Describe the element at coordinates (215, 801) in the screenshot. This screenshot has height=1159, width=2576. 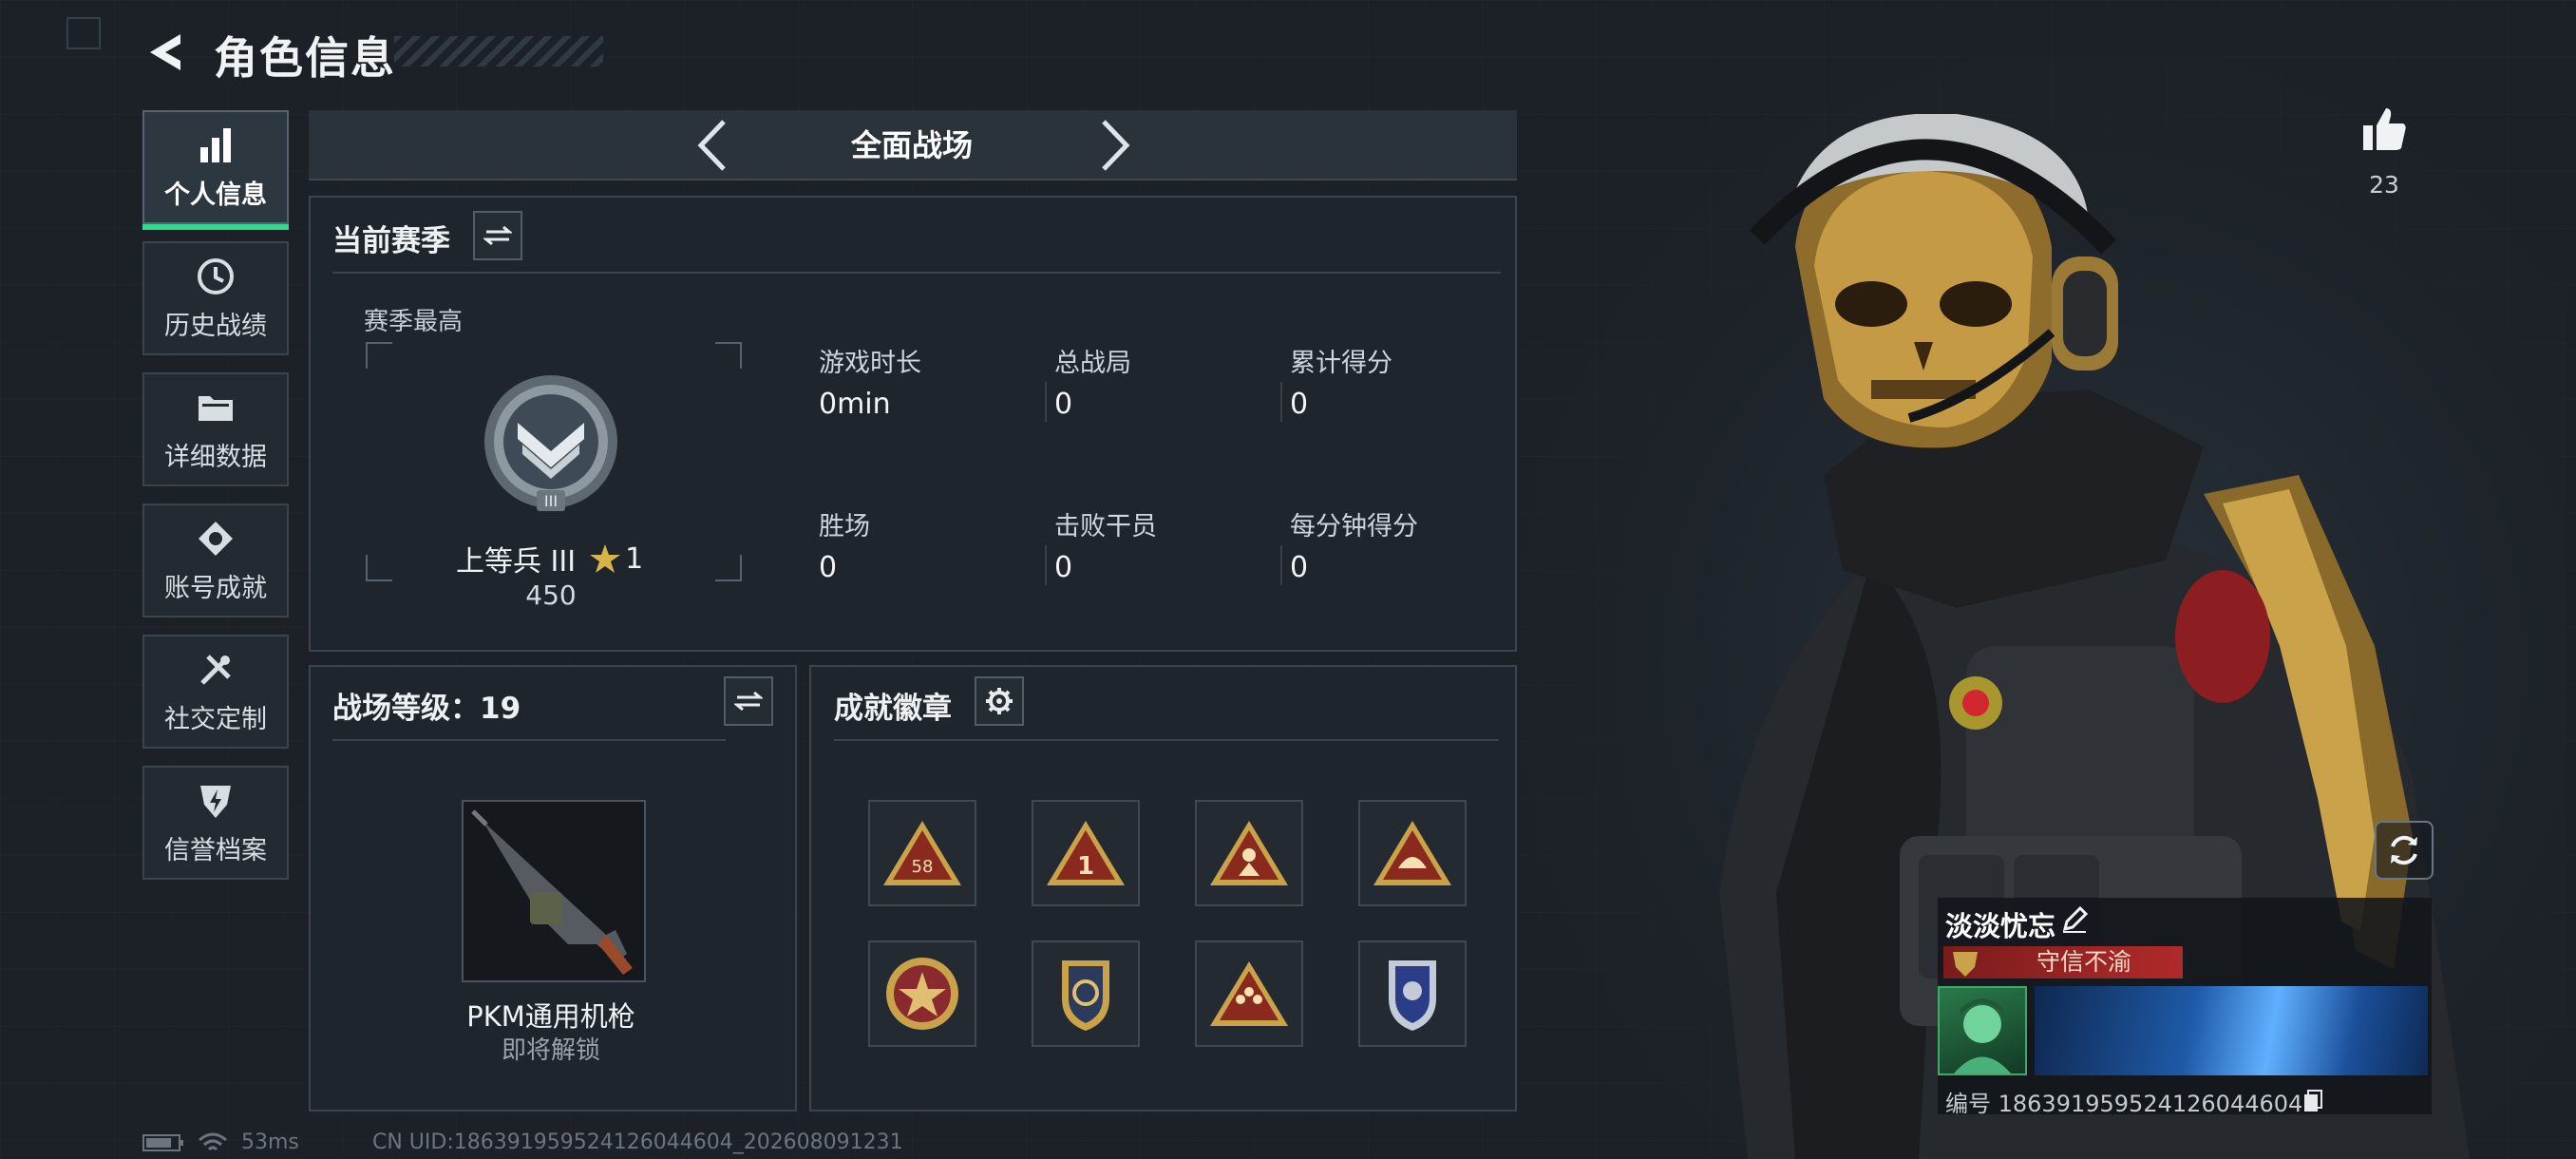
I see `shield-bolt-icon` at that location.